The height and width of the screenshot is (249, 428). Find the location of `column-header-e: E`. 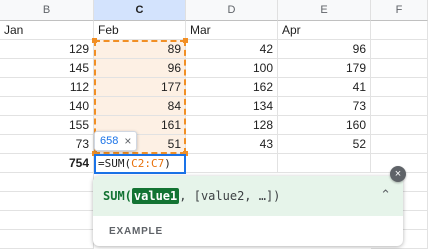

column-header-e: E is located at coordinates (324, 10).